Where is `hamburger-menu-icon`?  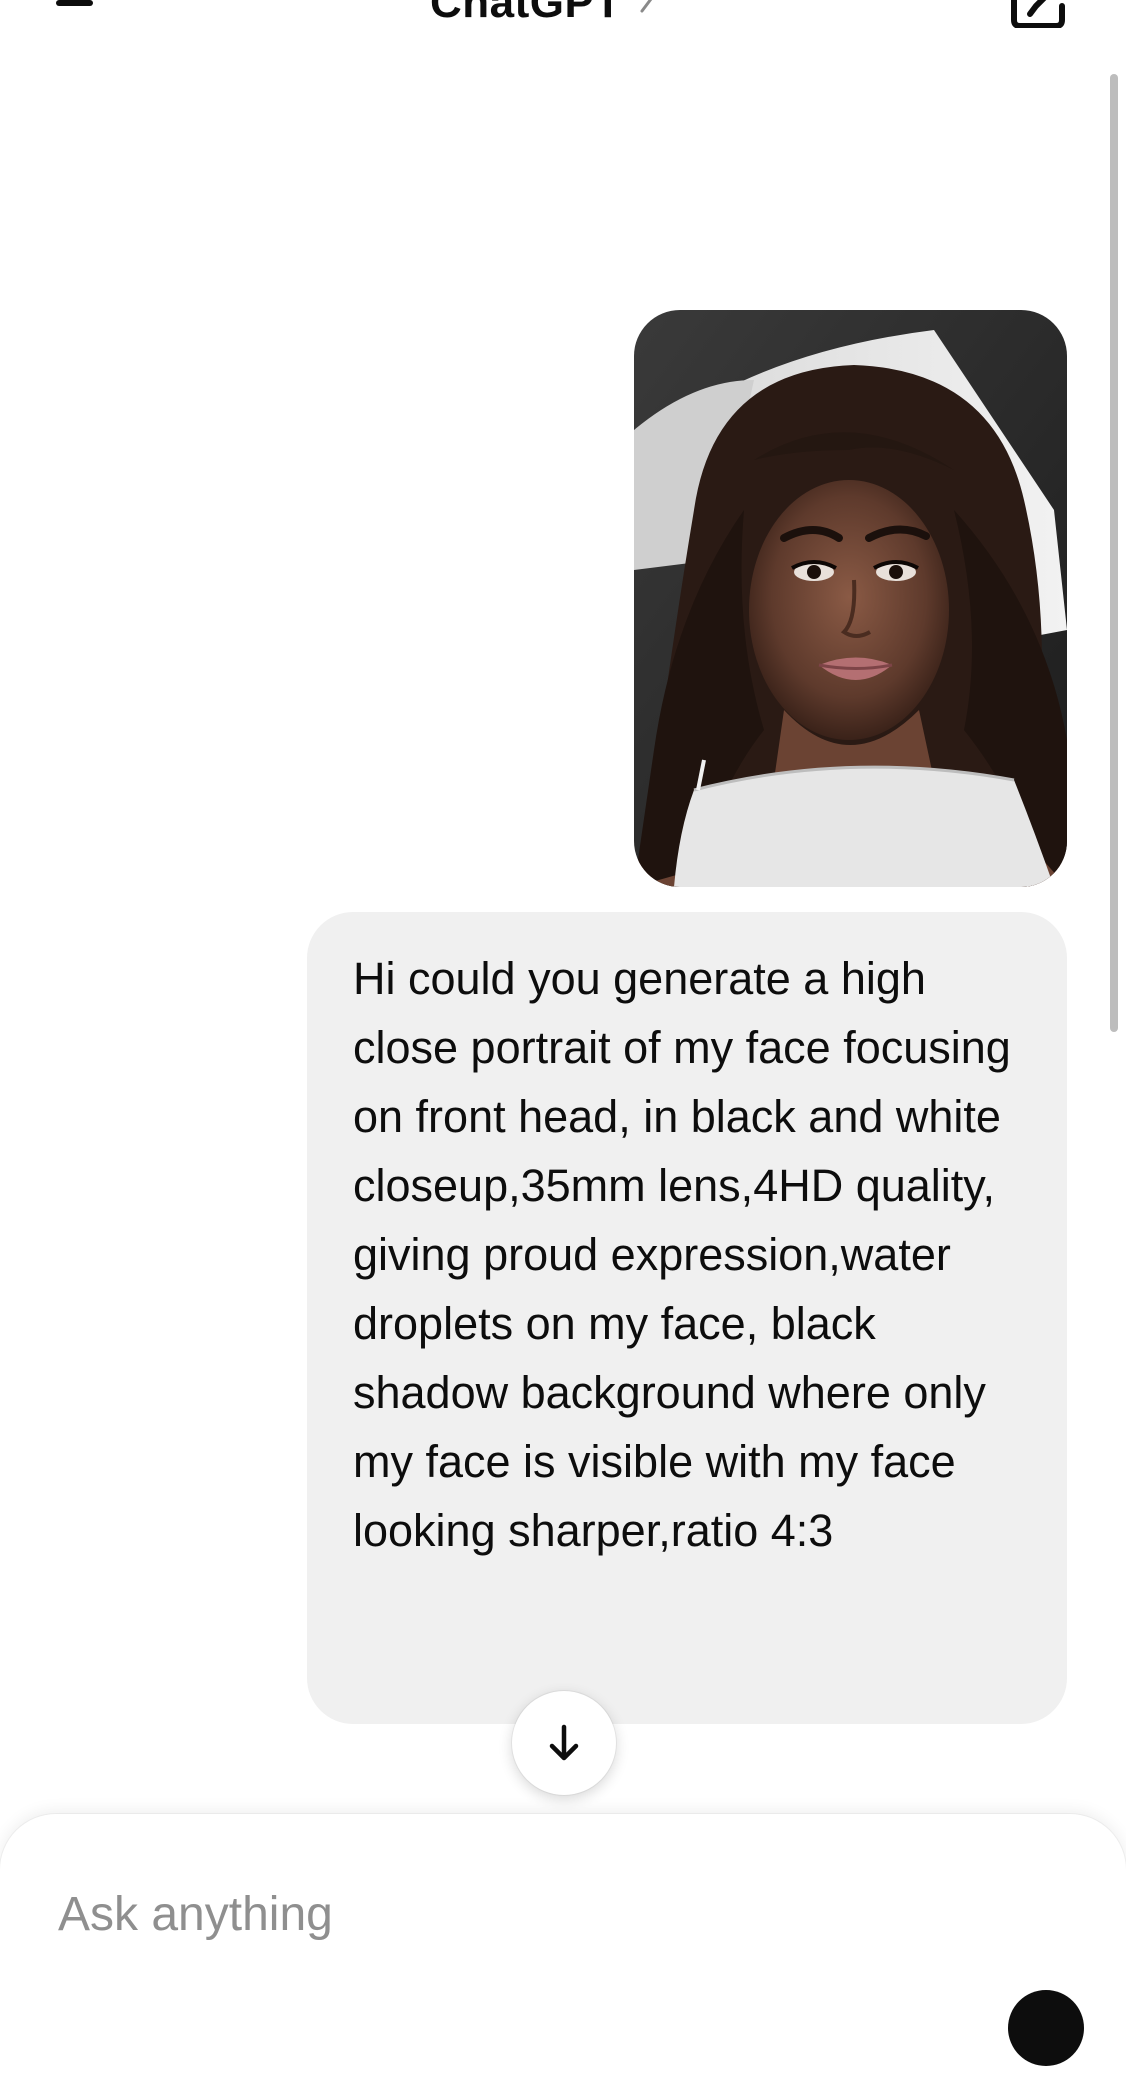
hamburger-menu-icon is located at coordinates (76, 7).